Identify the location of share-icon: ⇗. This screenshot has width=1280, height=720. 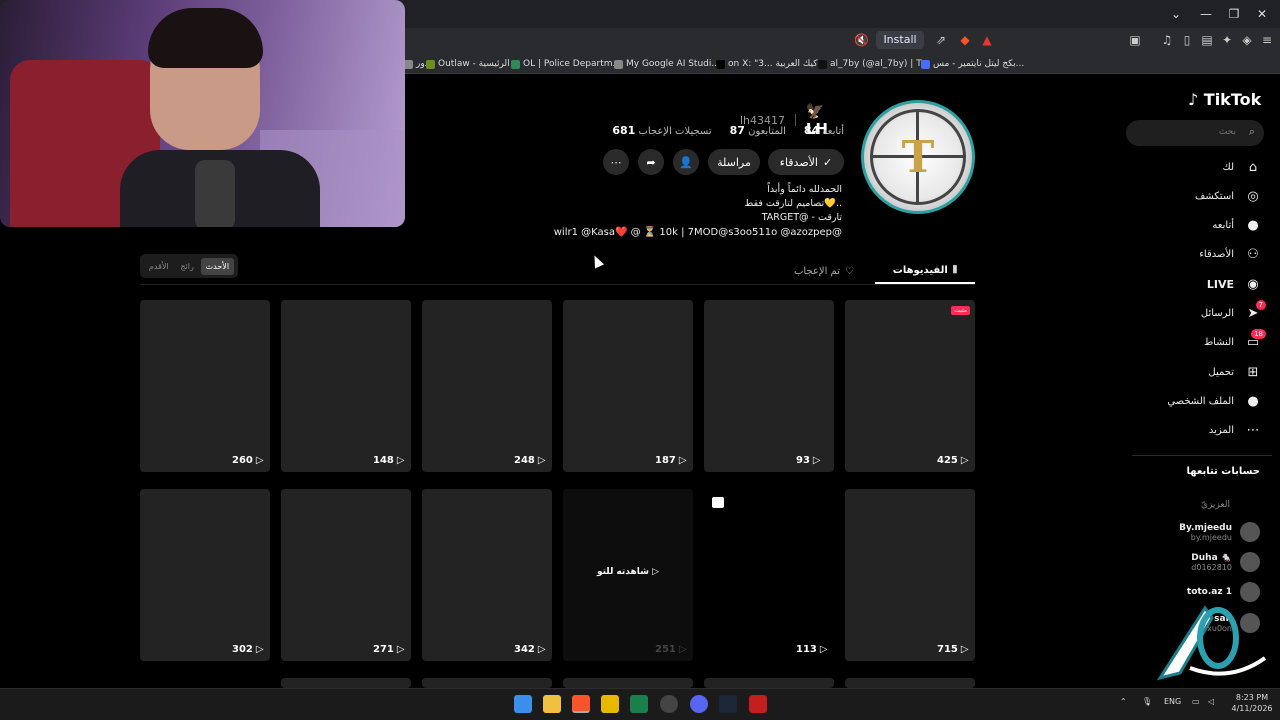
(941, 40).